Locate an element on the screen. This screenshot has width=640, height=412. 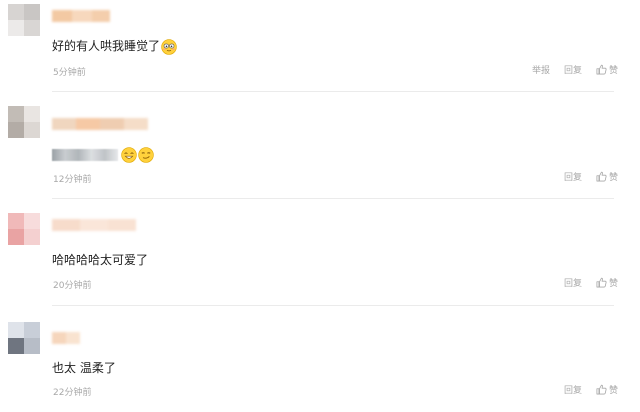
comment-text is located at coordinates (103, 154).